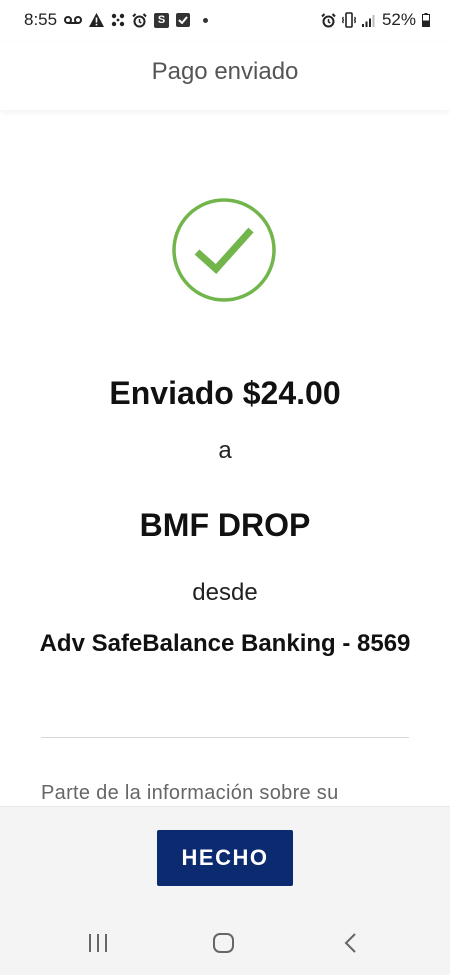  Describe the element at coordinates (97, 20) in the screenshot. I see `warning-icon` at that location.